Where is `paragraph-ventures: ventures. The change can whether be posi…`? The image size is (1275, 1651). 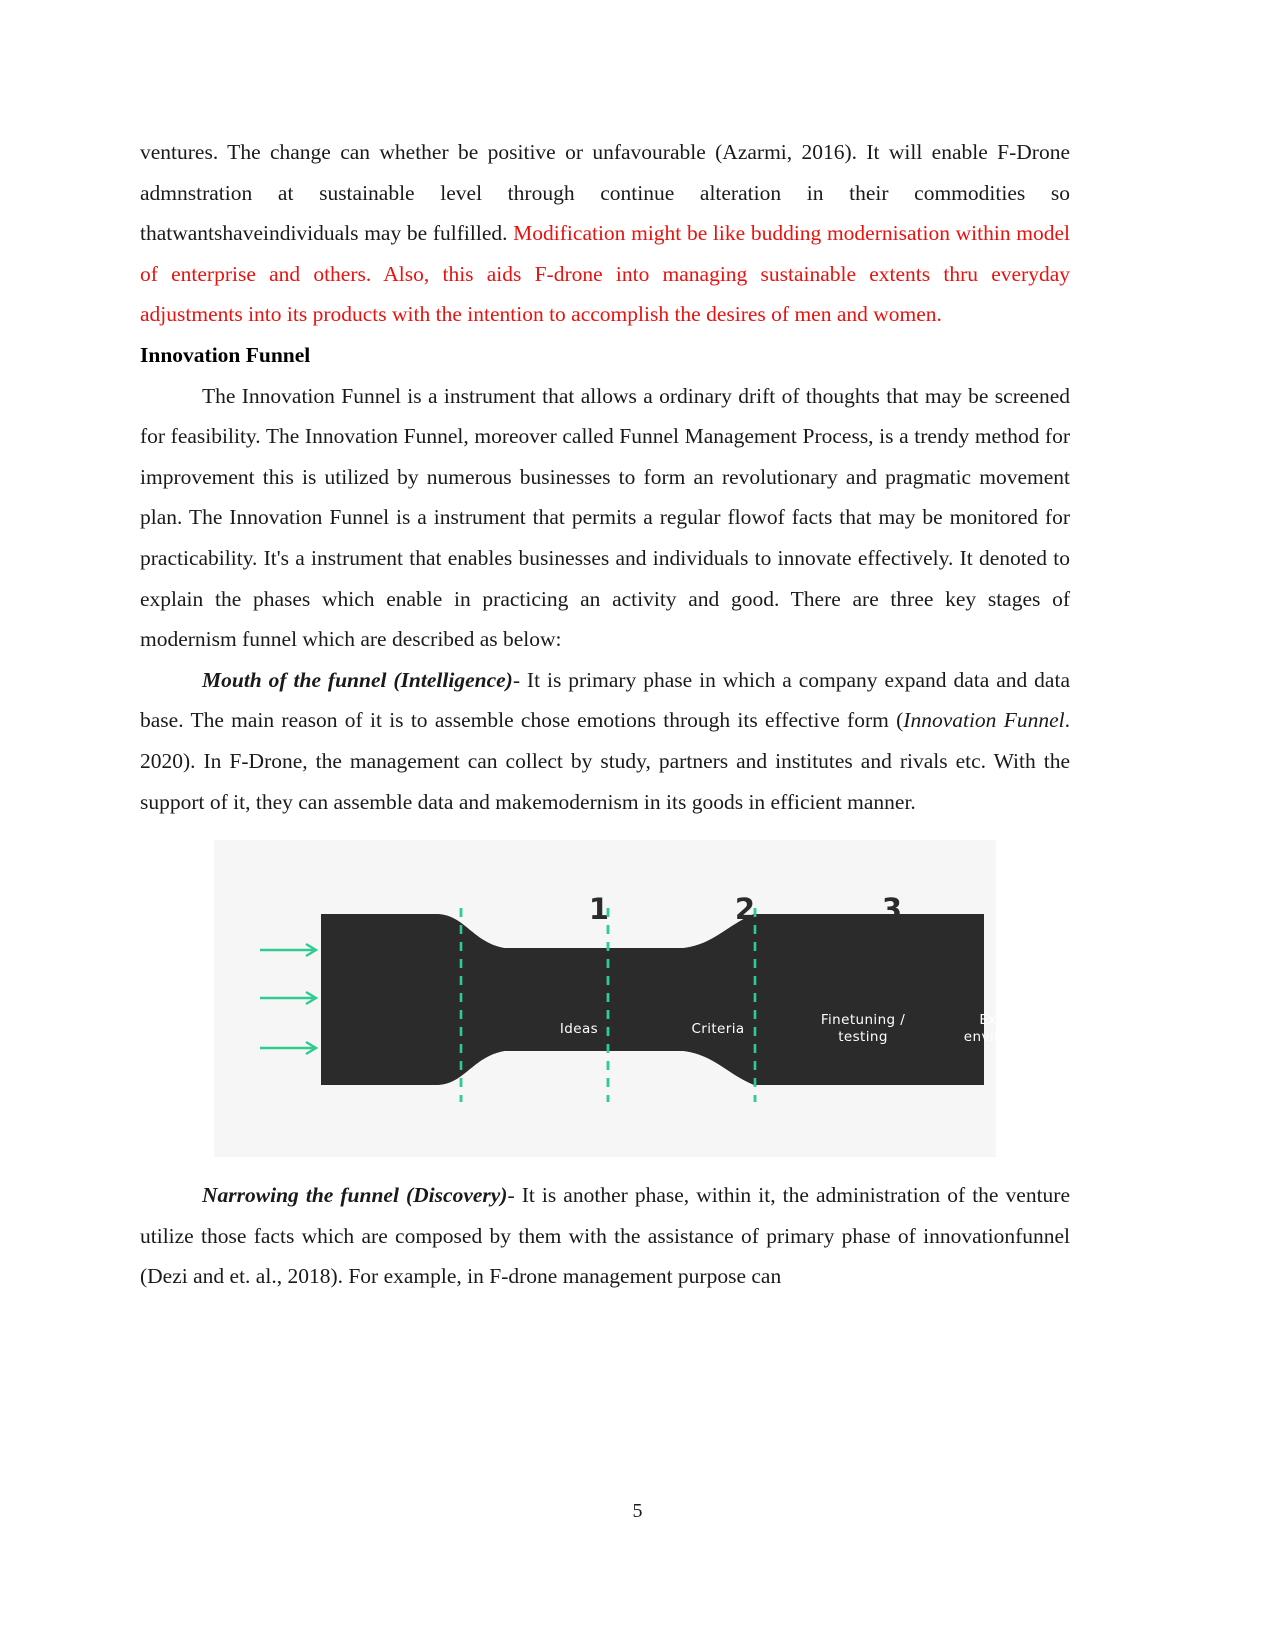 paragraph-ventures: ventures. The change can whether be posi… is located at coordinates (605, 233).